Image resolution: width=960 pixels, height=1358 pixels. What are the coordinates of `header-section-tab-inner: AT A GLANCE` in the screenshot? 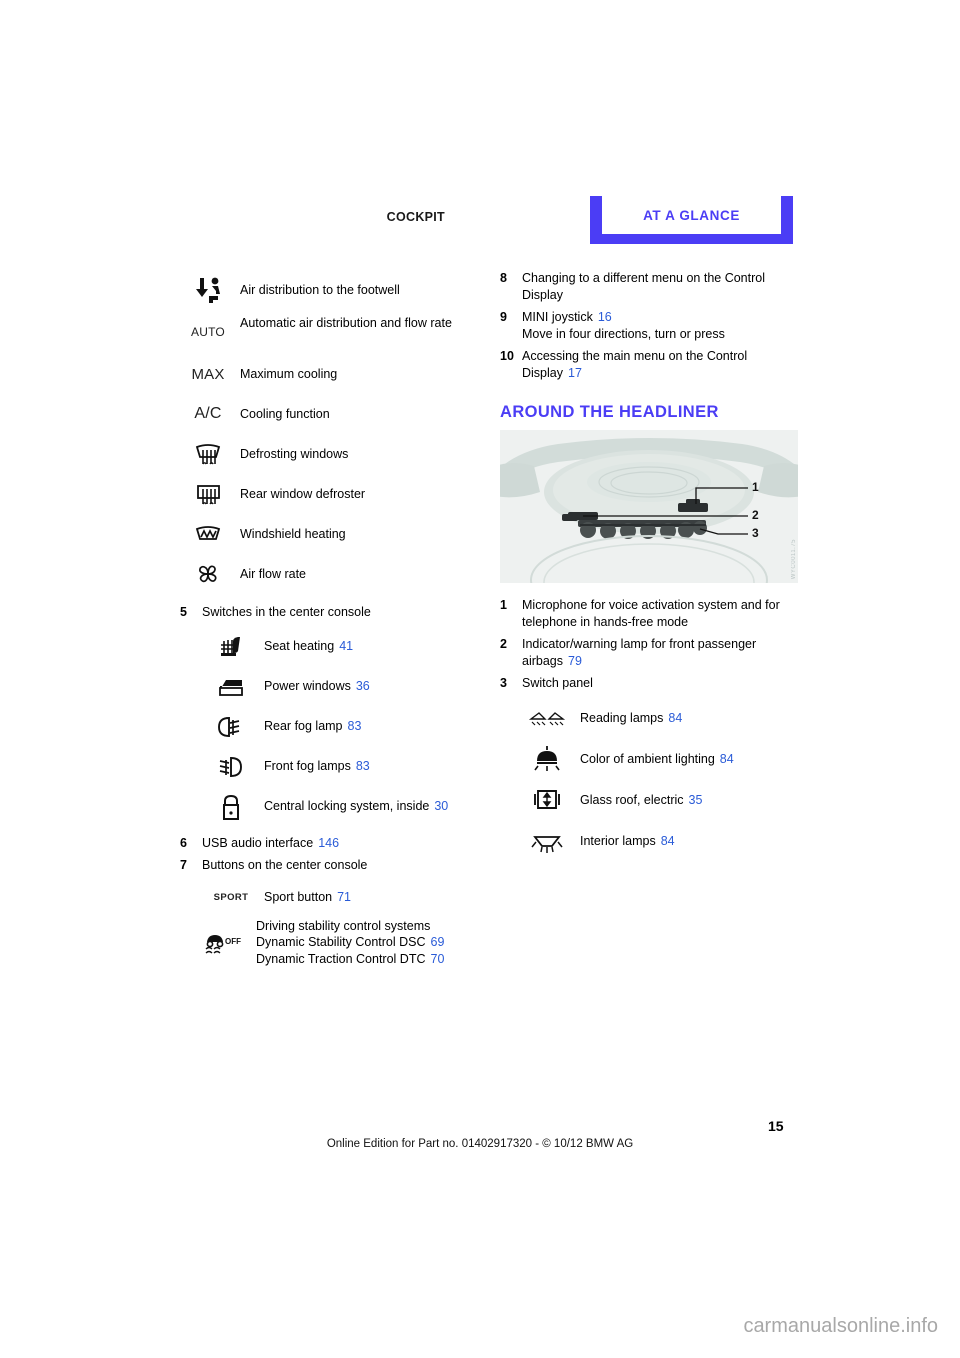 It's located at (691, 215).